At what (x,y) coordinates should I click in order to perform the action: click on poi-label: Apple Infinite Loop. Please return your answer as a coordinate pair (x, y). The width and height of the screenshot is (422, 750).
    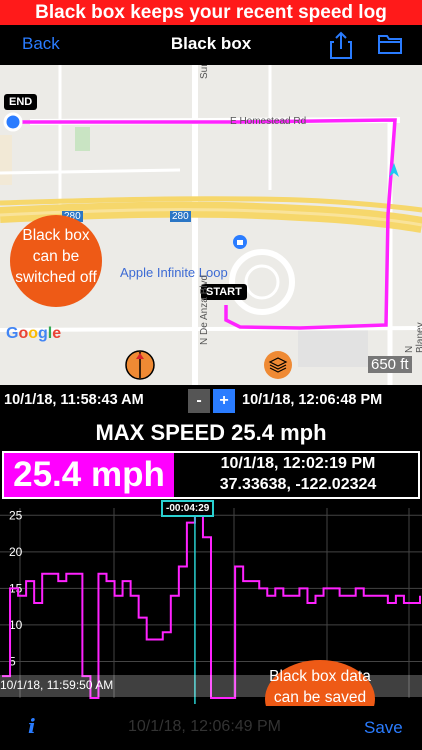
    Looking at the image, I should click on (174, 272).